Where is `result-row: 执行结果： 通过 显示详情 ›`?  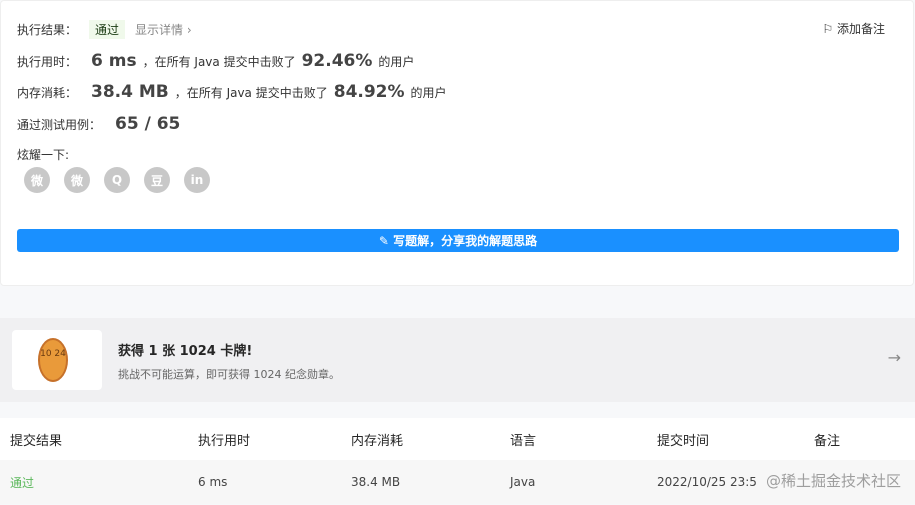
result-row: 执行结果： 通过 显示详情 › is located at coordinates (104, 29).